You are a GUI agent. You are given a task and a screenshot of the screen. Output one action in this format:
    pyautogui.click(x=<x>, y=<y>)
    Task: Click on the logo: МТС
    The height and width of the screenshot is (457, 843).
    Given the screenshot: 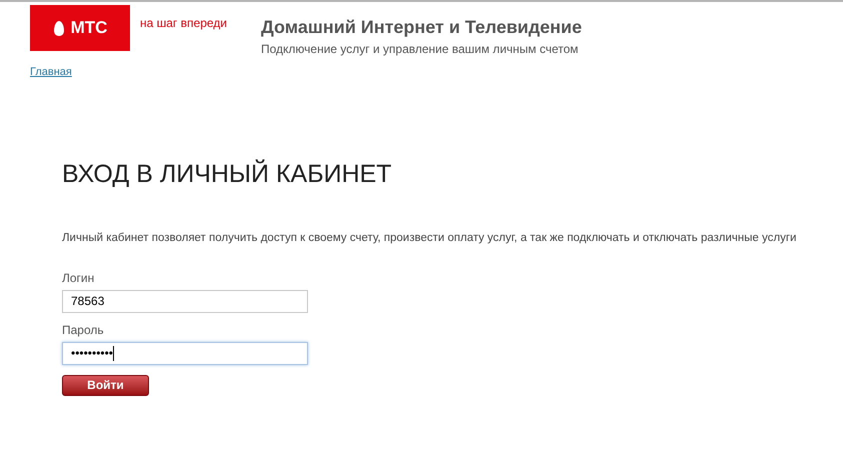 What is the action you would take?
    pyautogui.click(x=80, y=28)
    